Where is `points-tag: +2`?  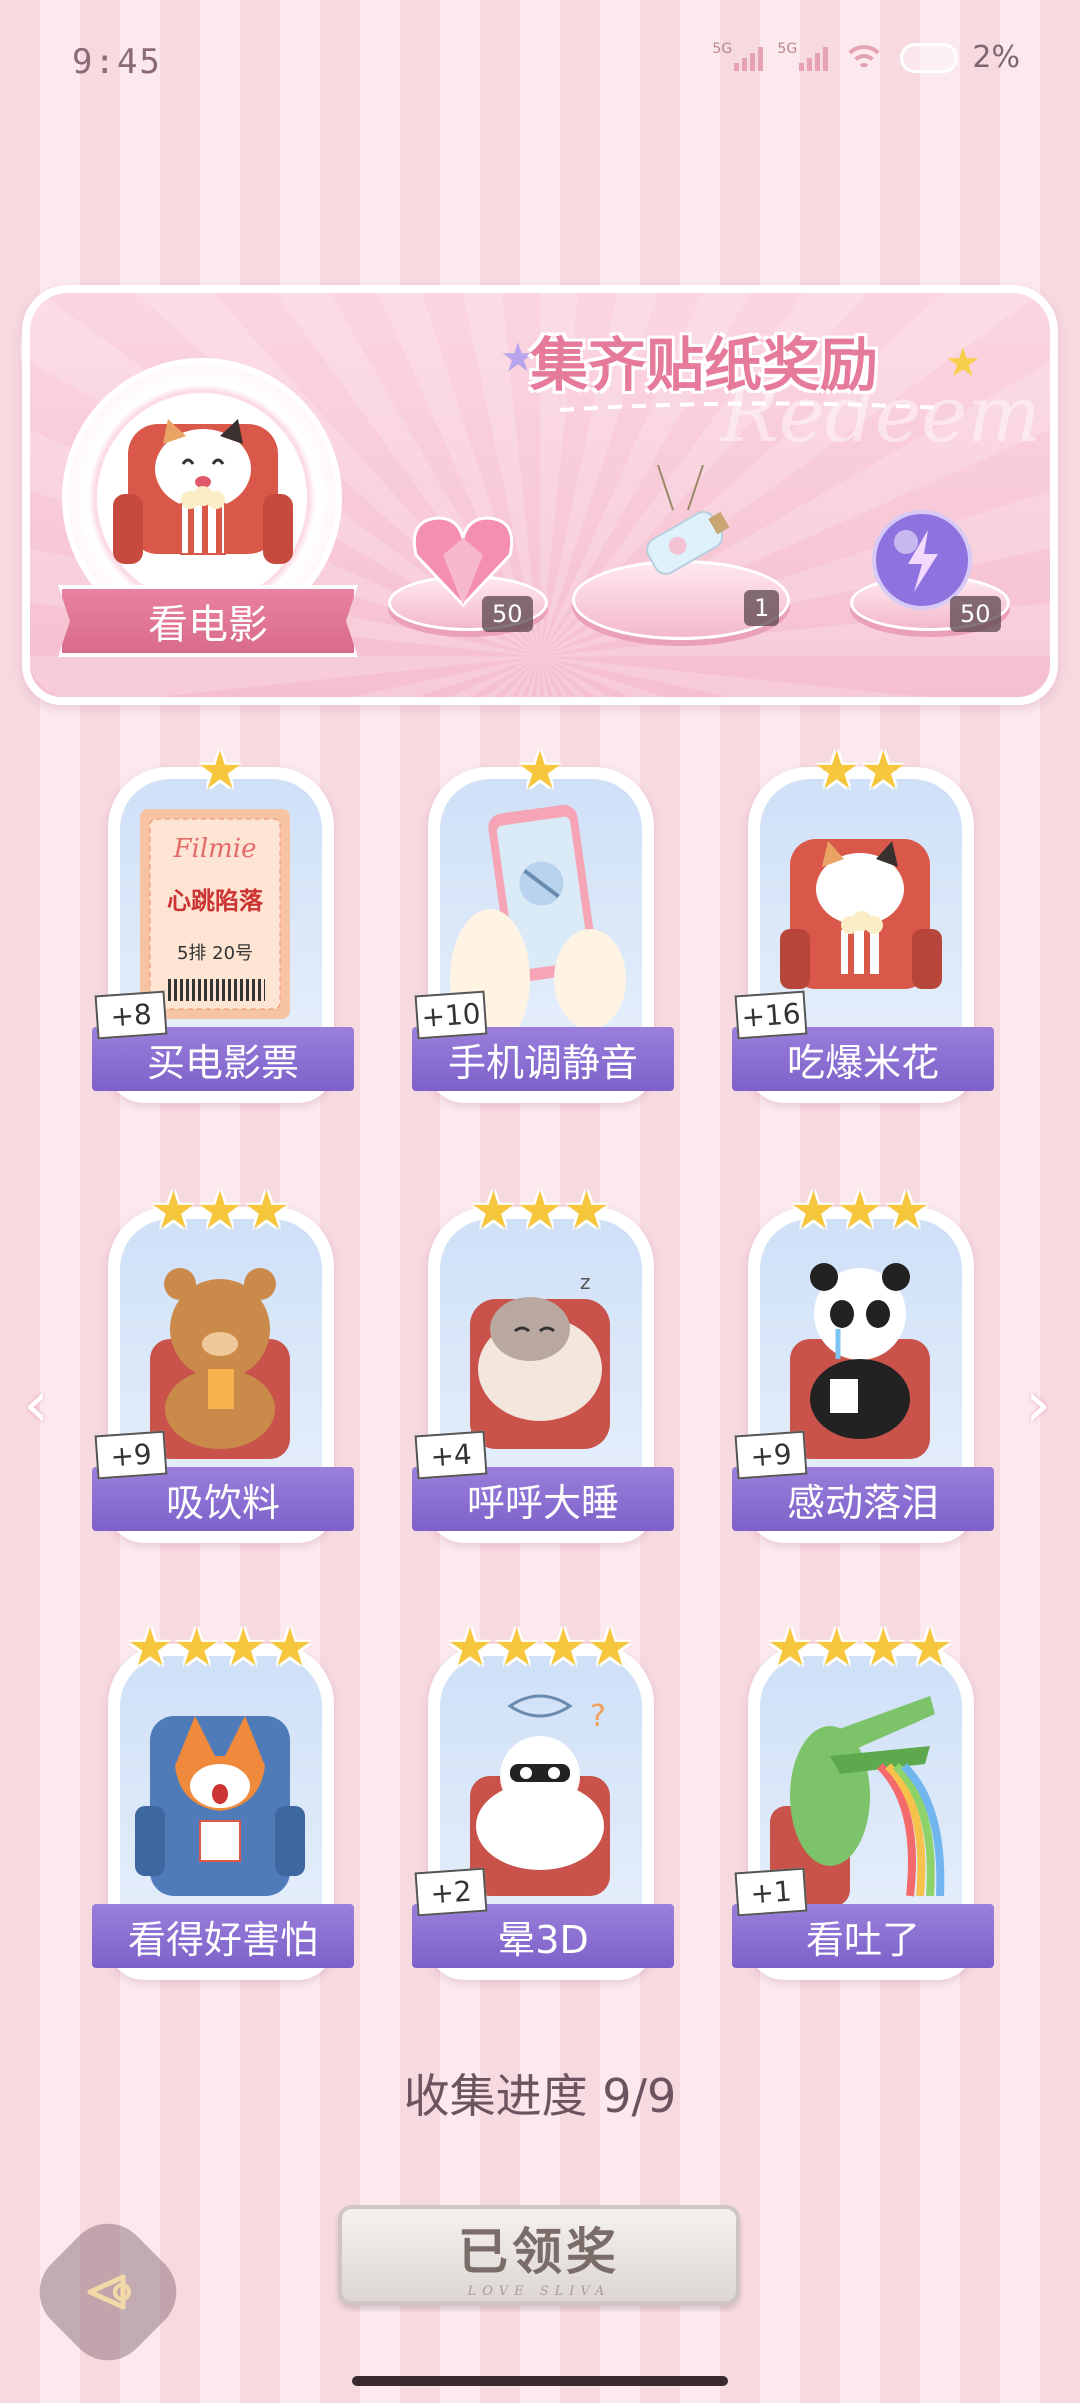
points-tag: +2 is located at coordinates (451, 1892).